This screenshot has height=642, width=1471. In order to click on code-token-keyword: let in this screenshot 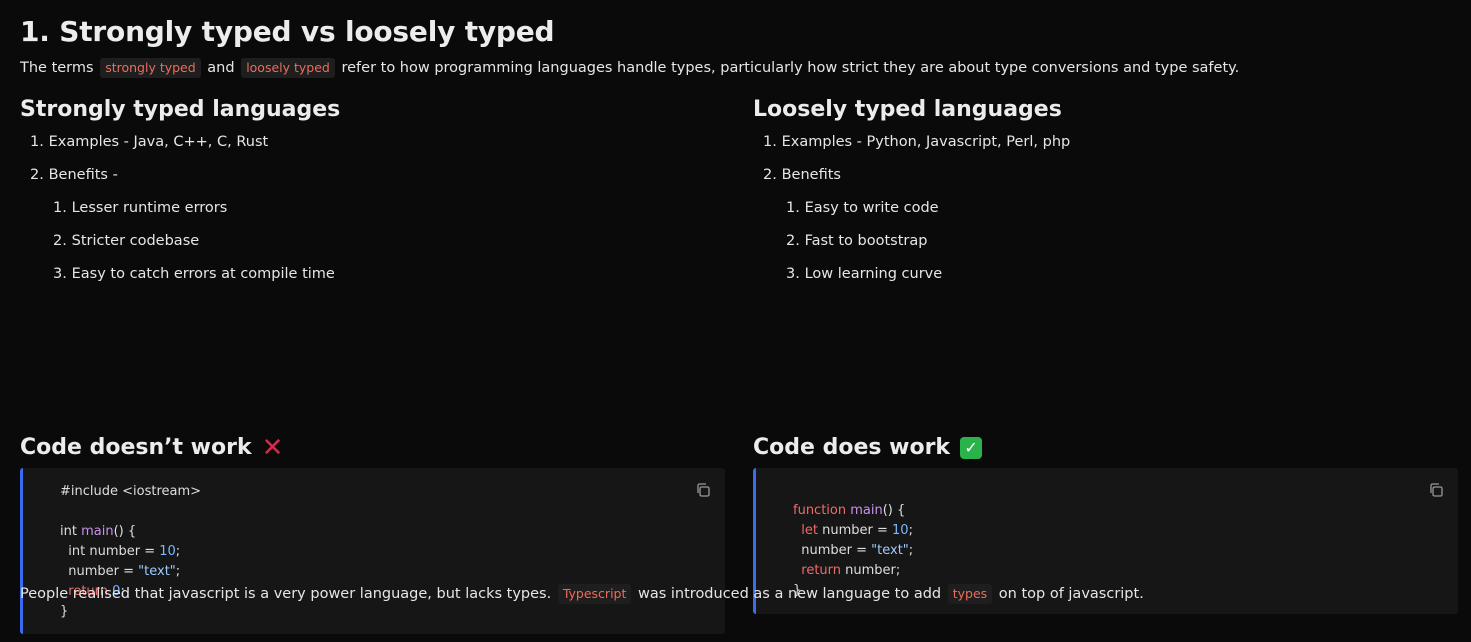, I will do `click(805, 530)`.